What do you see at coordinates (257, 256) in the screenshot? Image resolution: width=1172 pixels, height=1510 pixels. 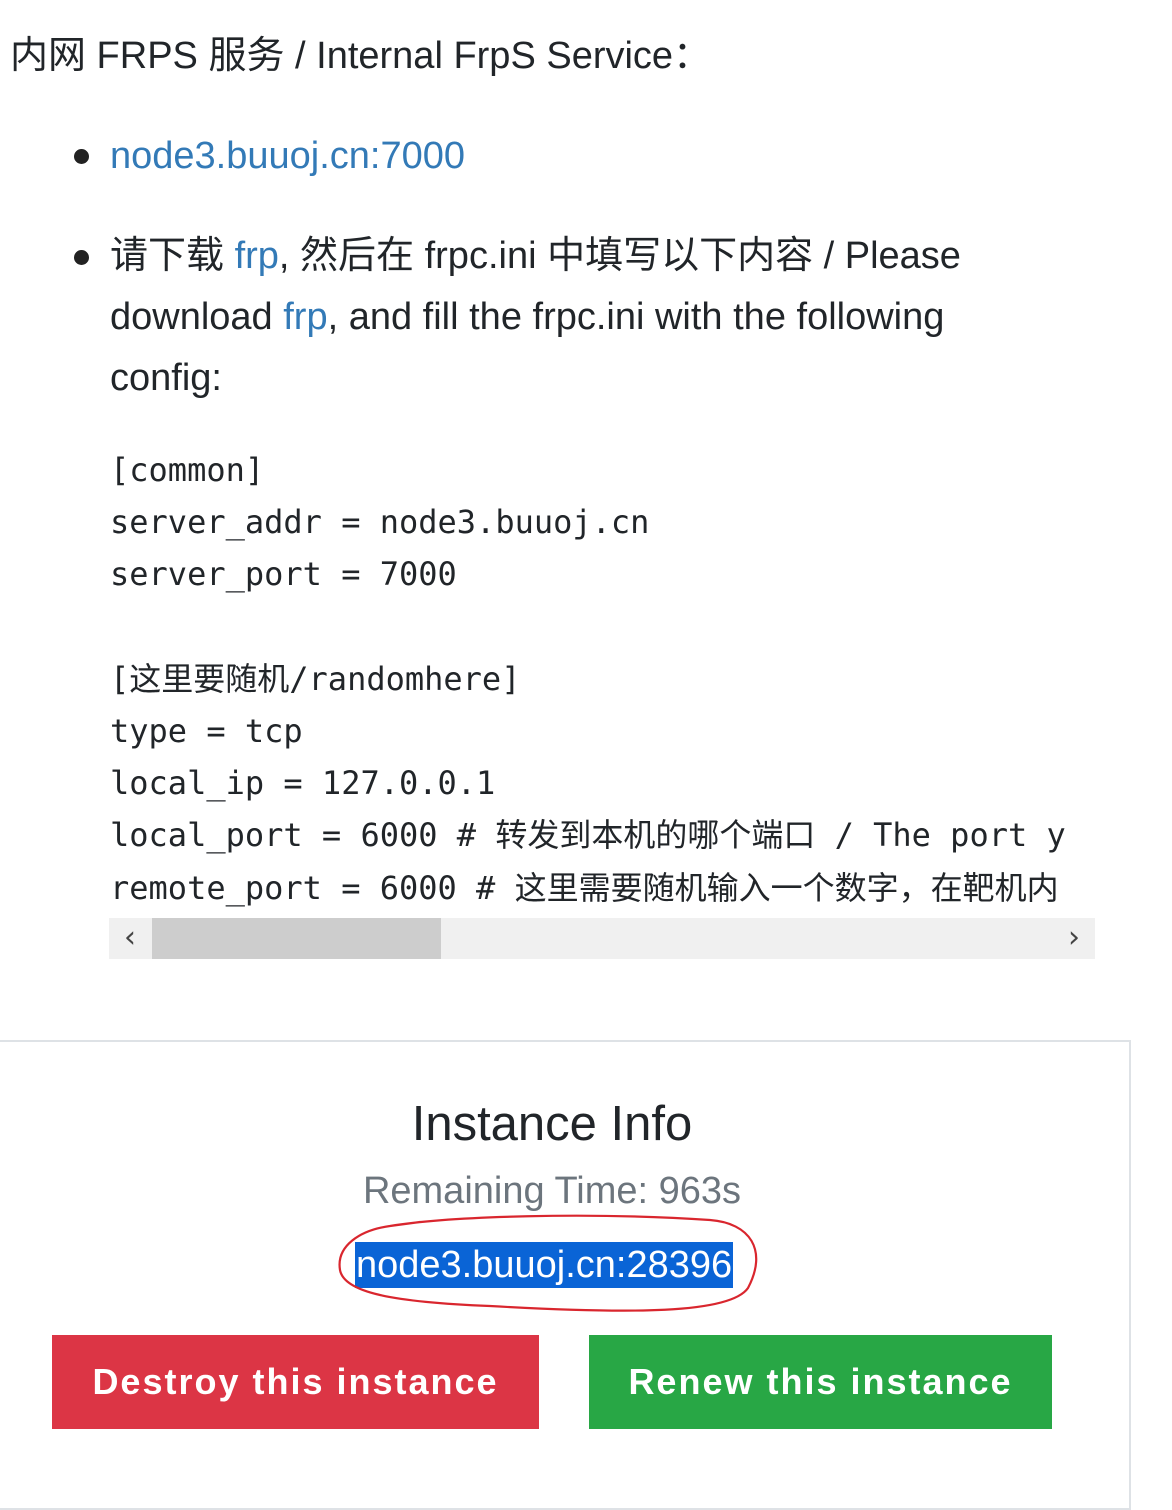 I see `frp-download-link: frp` at bounding box center [257, 256].